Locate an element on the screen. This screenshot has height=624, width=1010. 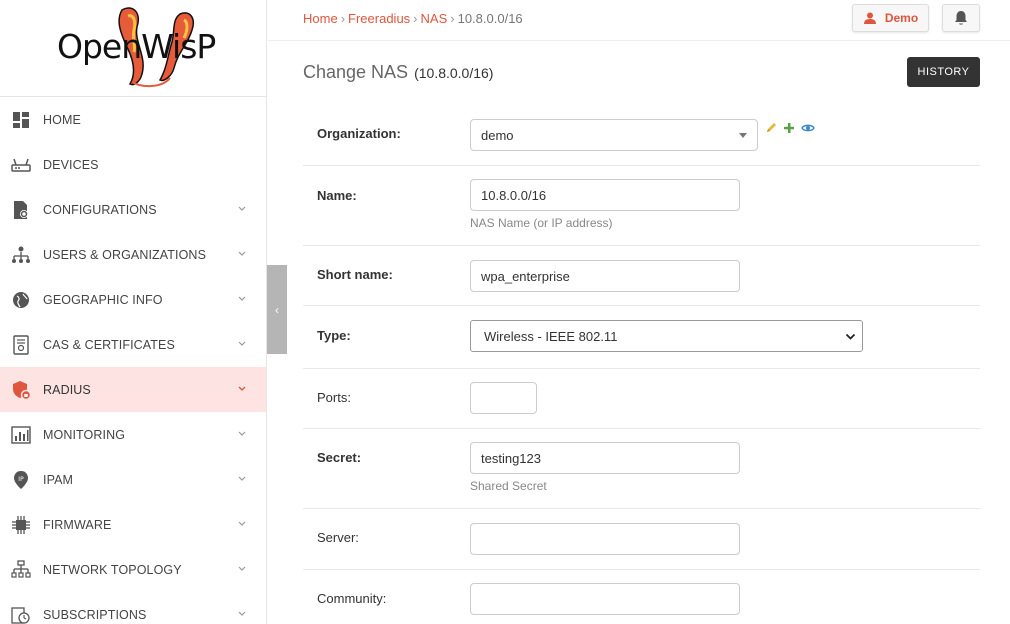
secret-input: testing123 is located at coordinates (605, 458).